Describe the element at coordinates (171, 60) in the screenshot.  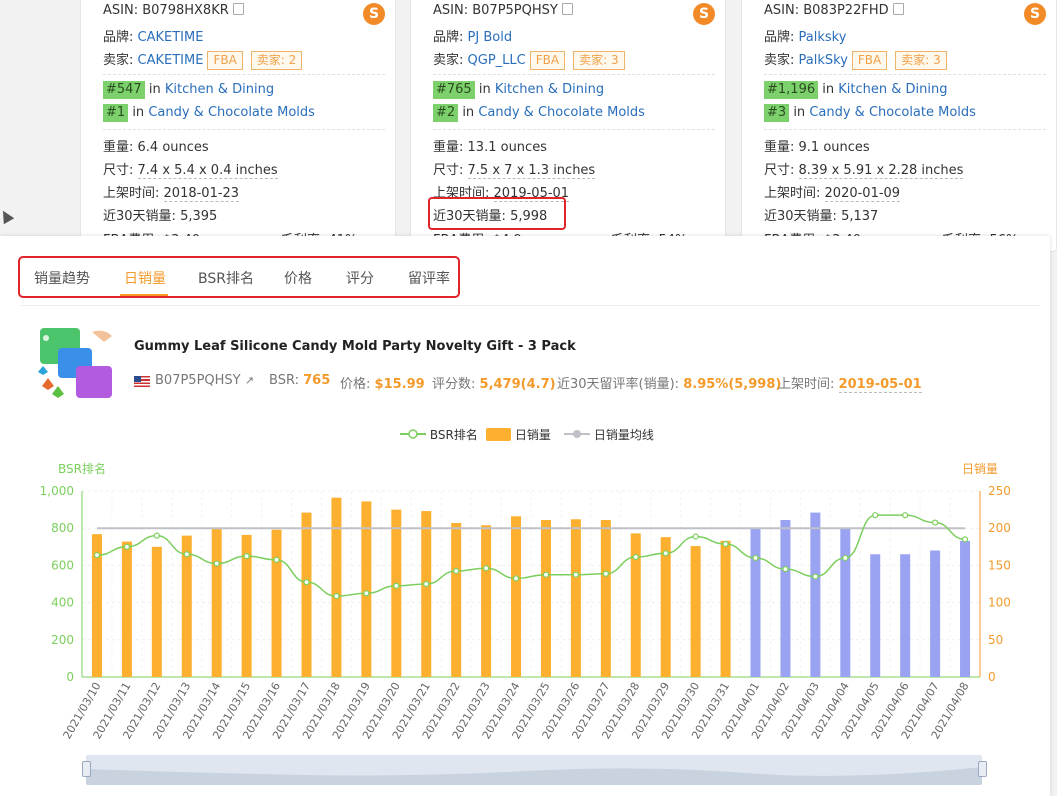
I see `seller-link: CAKETIME` at that location.